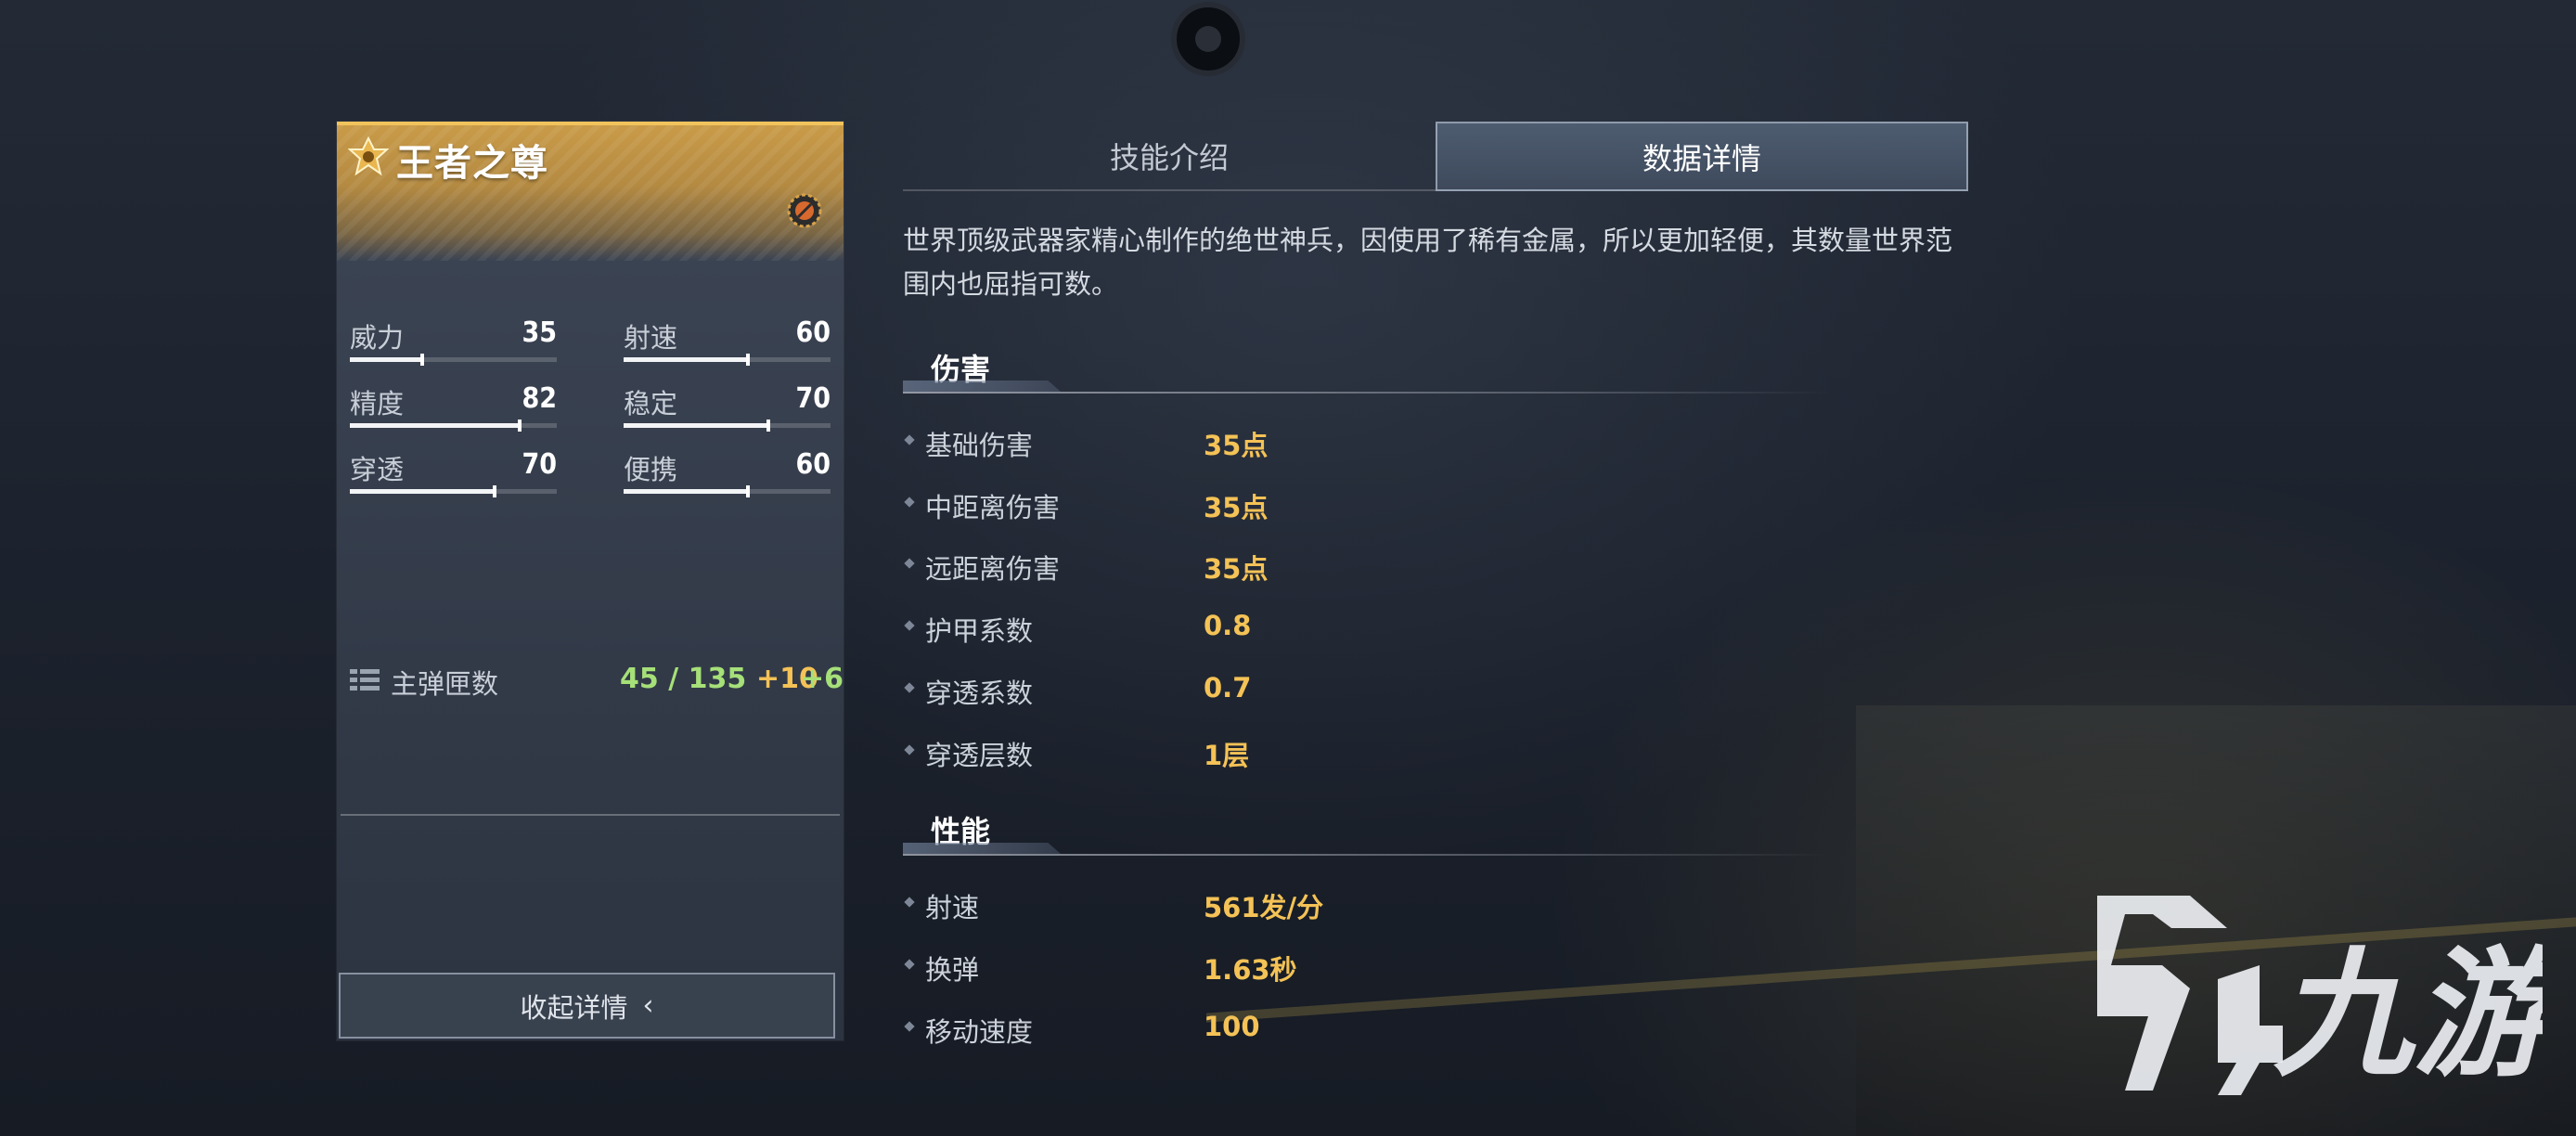 The image size is (2576, 1136). I want to click on card-divider, so click(590, 815).